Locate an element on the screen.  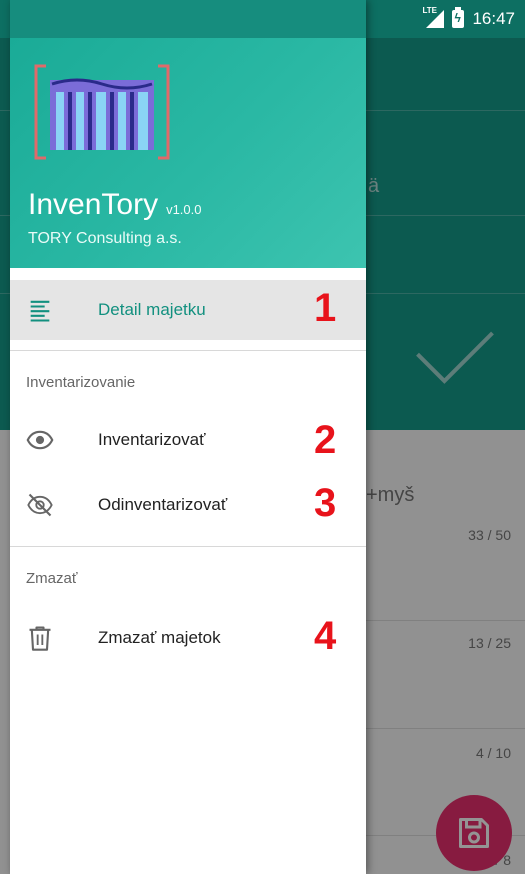
menu-item-odinventarizovat: Odinventarizovať 3 is located at coordinates (188, 505).